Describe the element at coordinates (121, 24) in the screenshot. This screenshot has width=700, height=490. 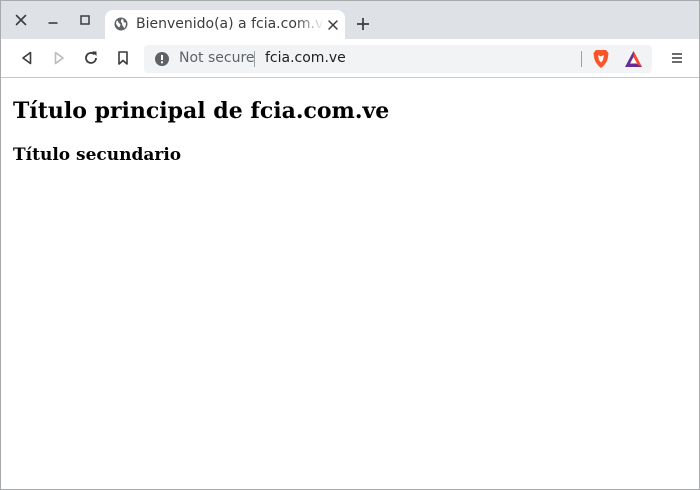
I see `globe-icon` at that location.